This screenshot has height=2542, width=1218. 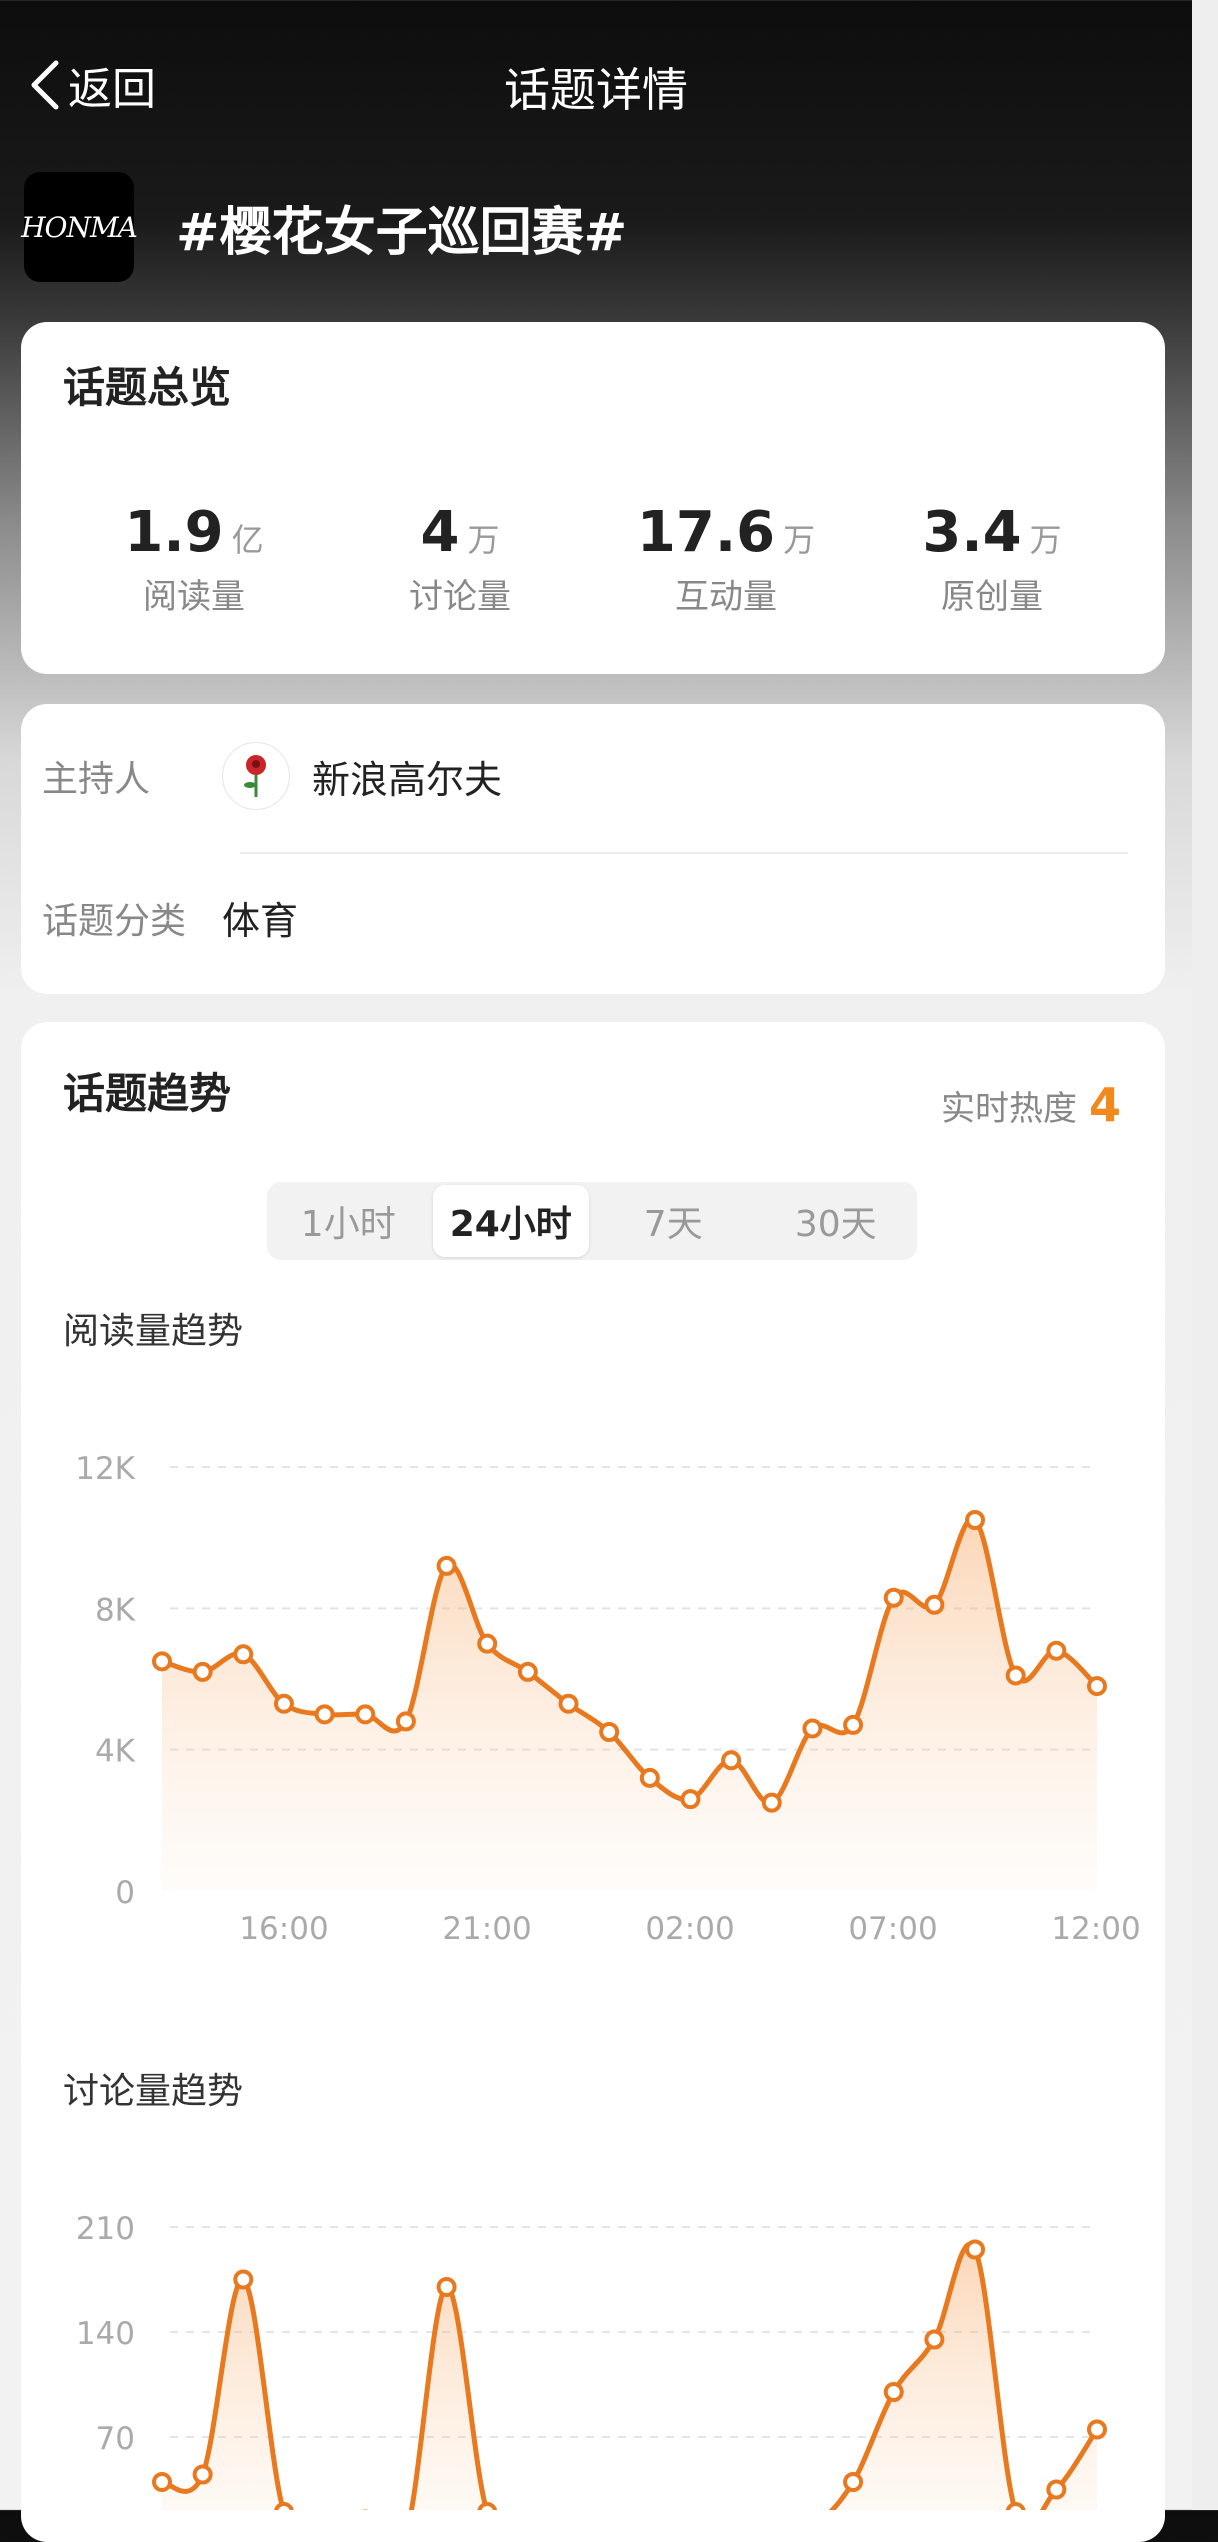 I want to click on stat-read: 1.9 亿 阅读量, so click(x=194, y=559).